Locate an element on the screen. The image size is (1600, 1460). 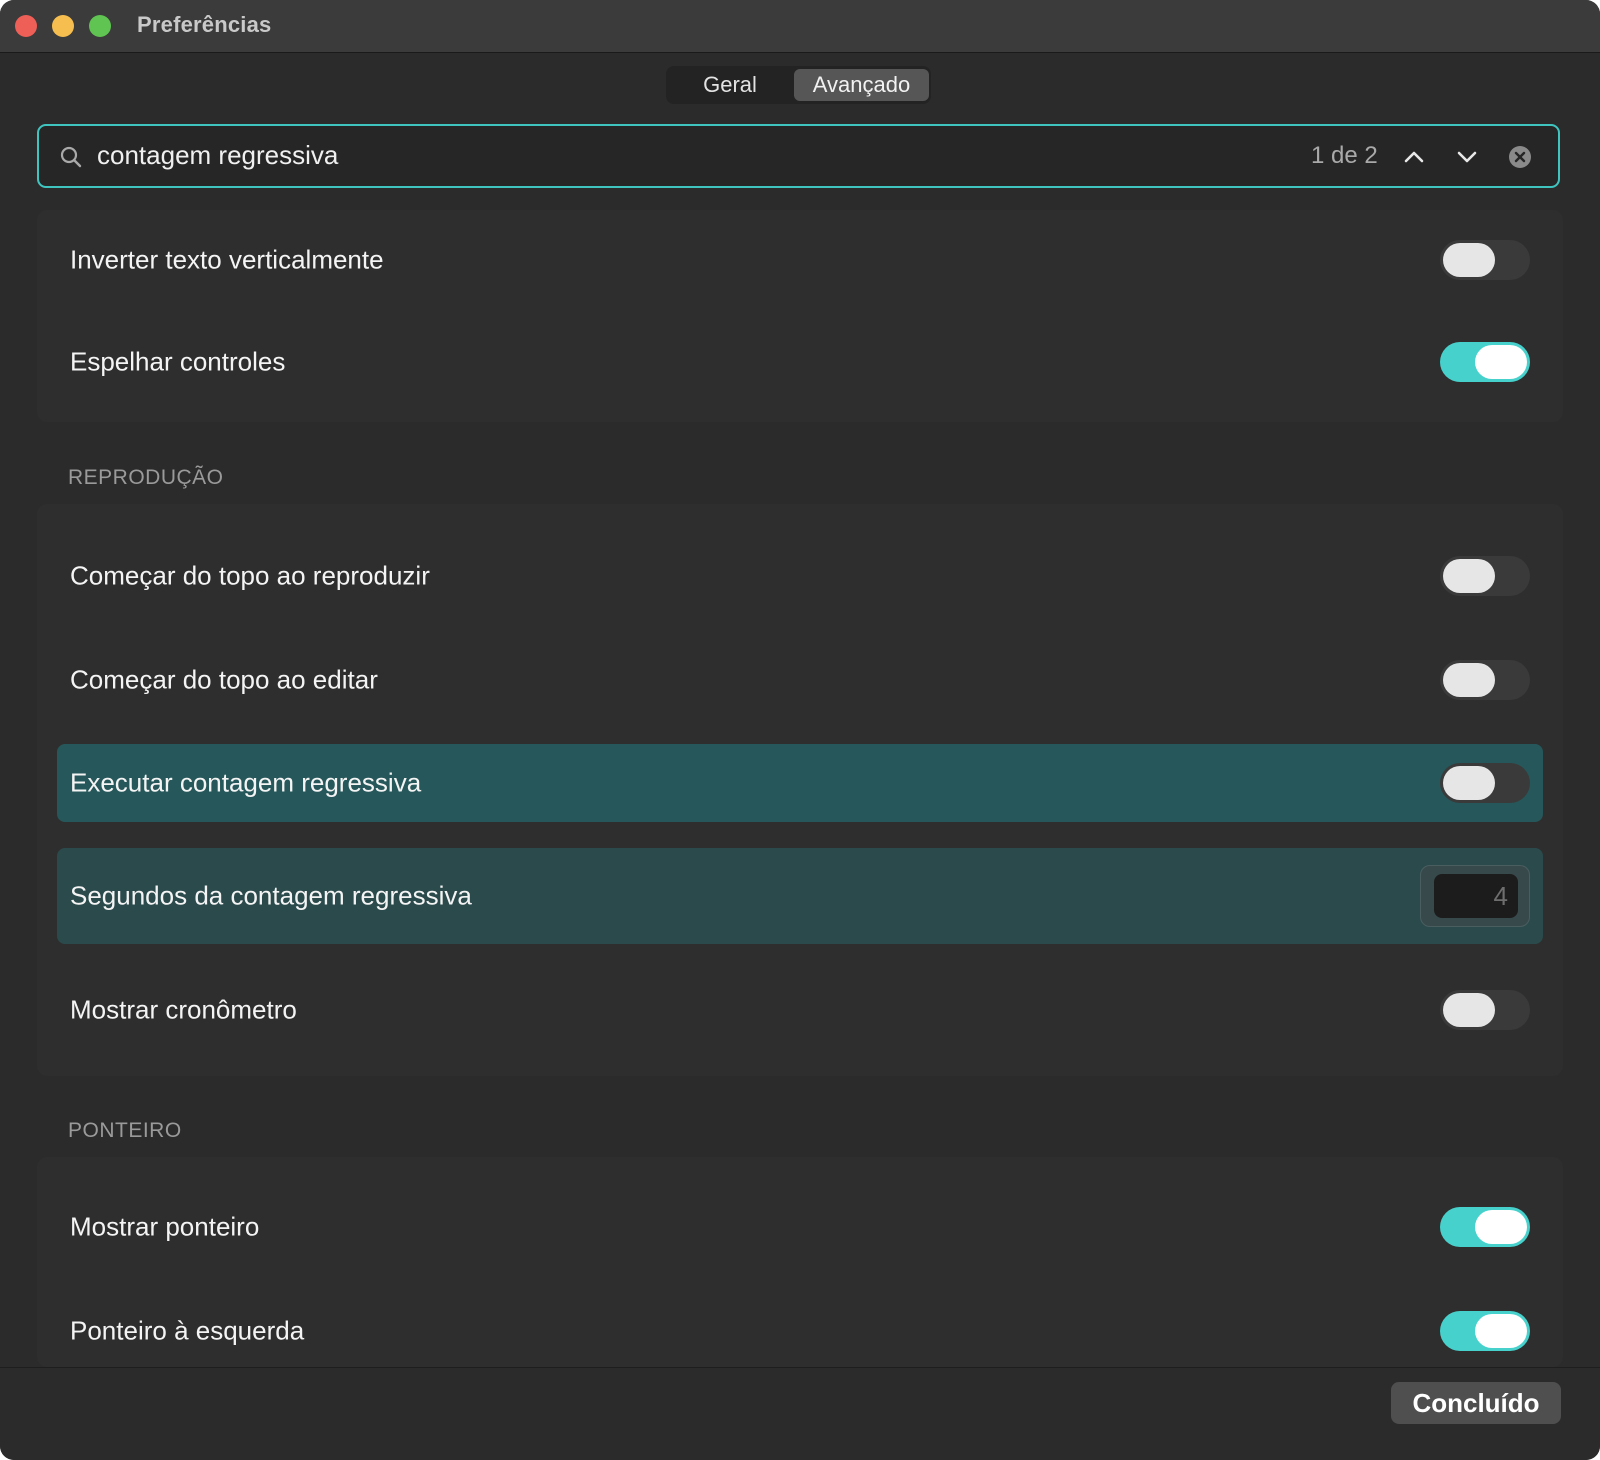
setting-row-executar-contagem: Executar contagem regressiva is located at coordinates (800, 783).